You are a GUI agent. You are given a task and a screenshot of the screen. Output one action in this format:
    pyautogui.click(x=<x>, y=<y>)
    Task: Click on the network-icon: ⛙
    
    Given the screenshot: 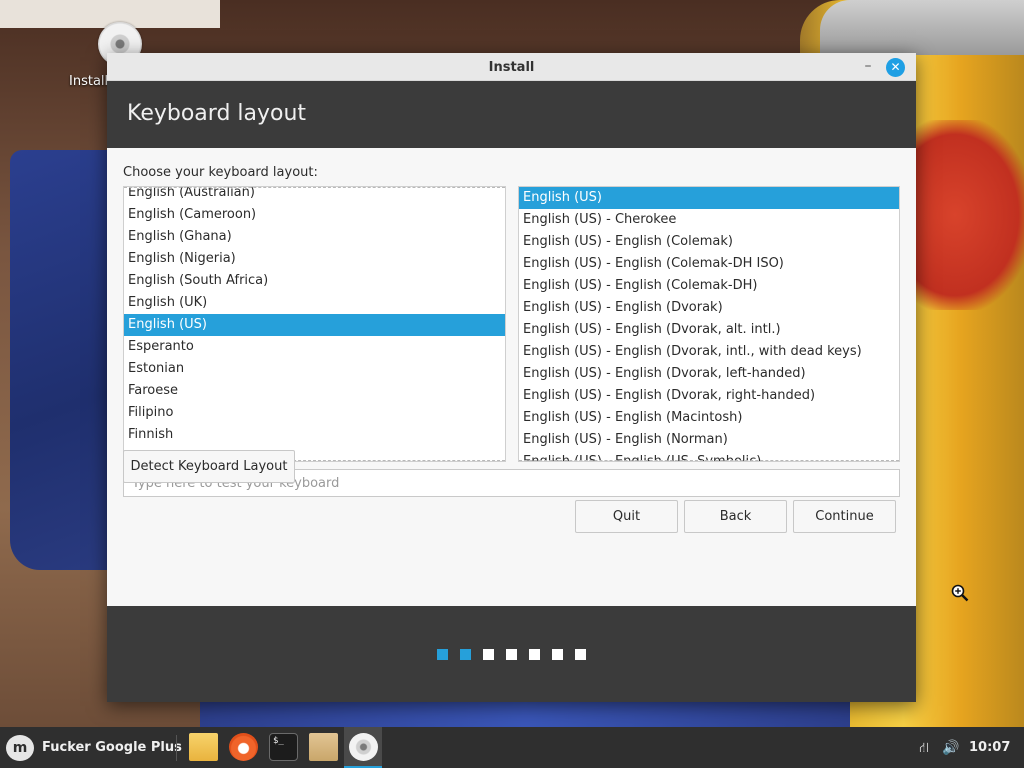 What is the action you would take?
    pyautogui.click(x=924, y=748)
    